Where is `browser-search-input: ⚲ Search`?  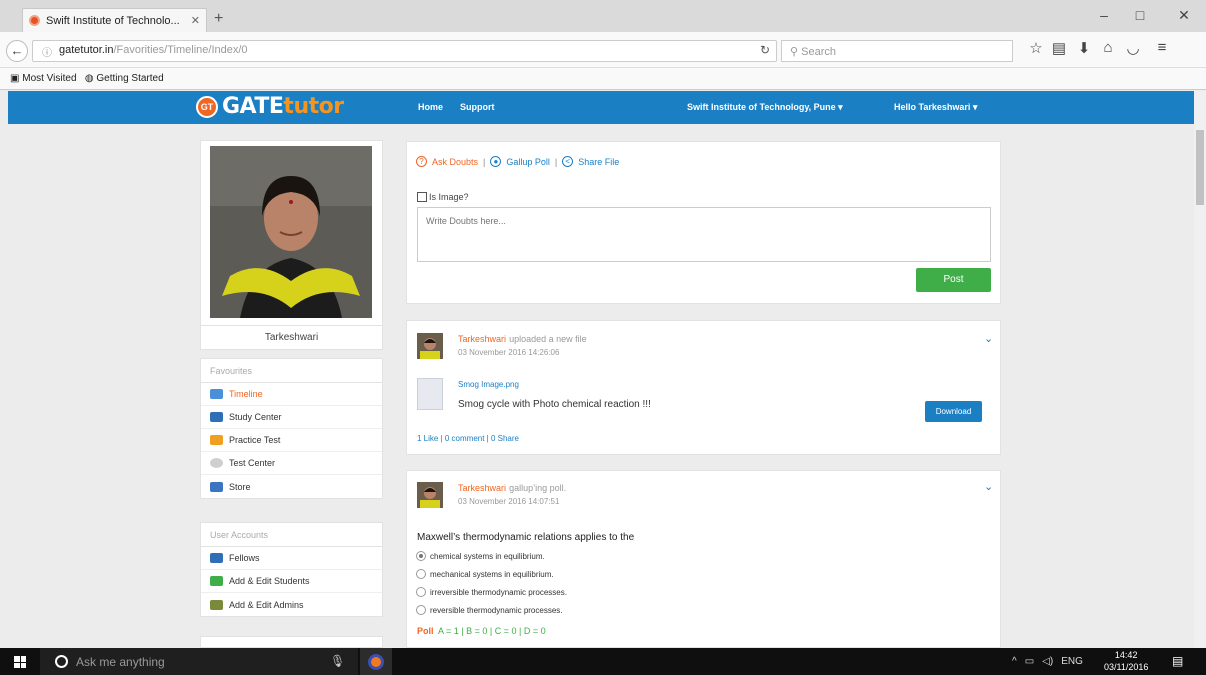
browser-search-input: ⚲ Search is located at coordinates (897, 51).